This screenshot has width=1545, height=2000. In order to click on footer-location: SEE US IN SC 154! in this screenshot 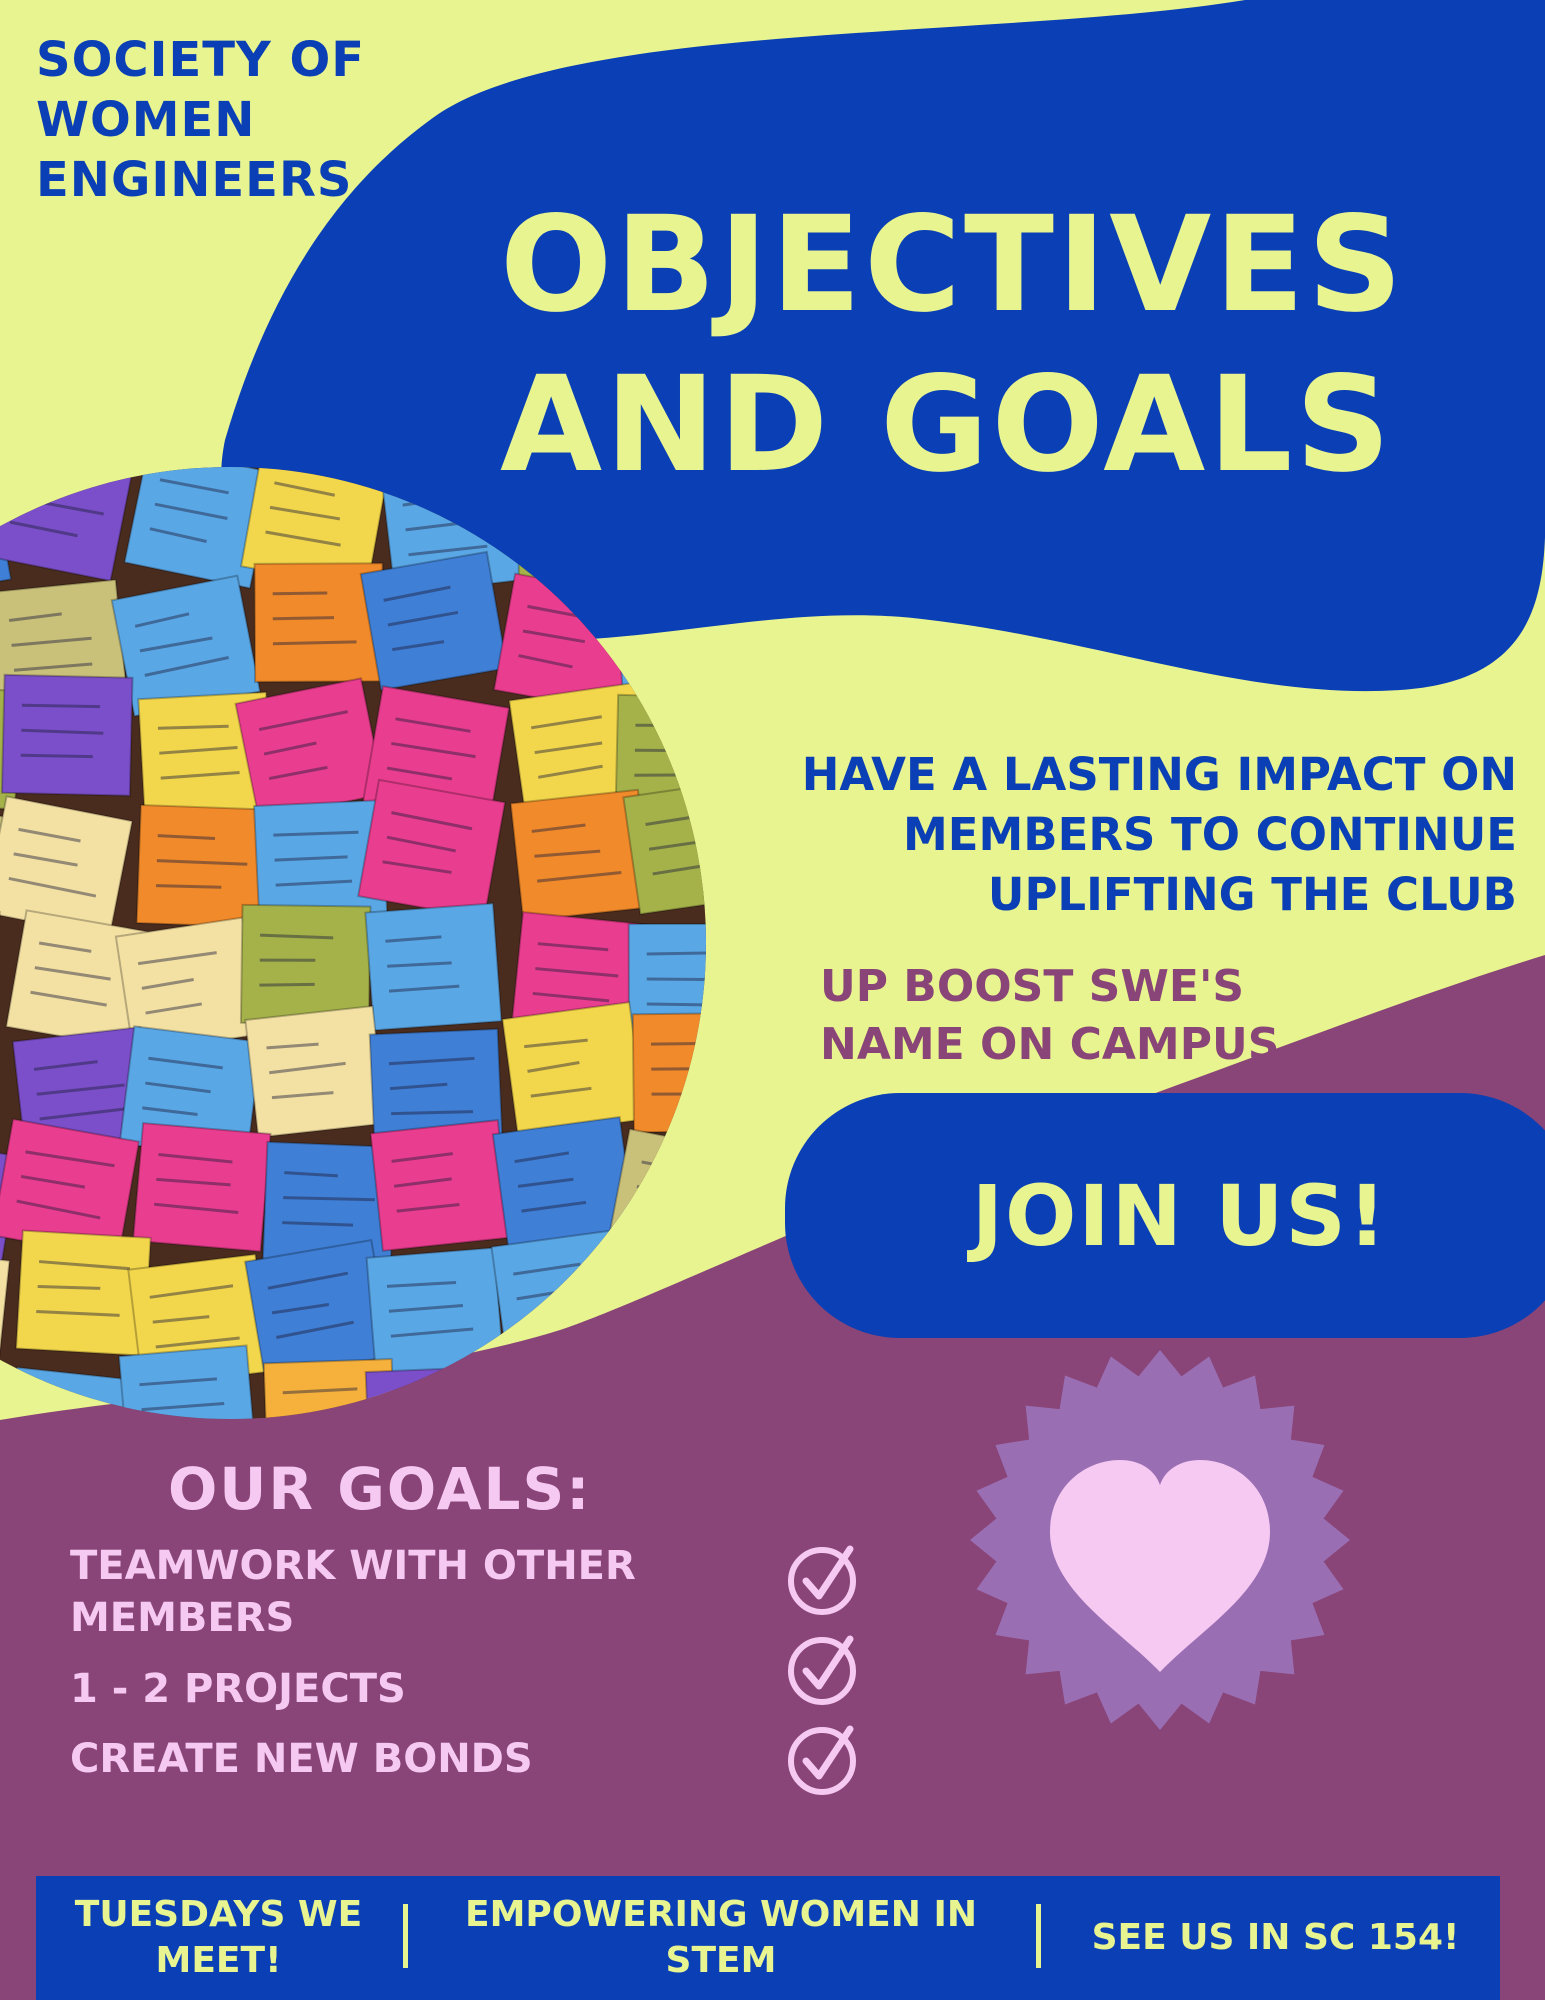, I will do `click(1275, 1937)`.